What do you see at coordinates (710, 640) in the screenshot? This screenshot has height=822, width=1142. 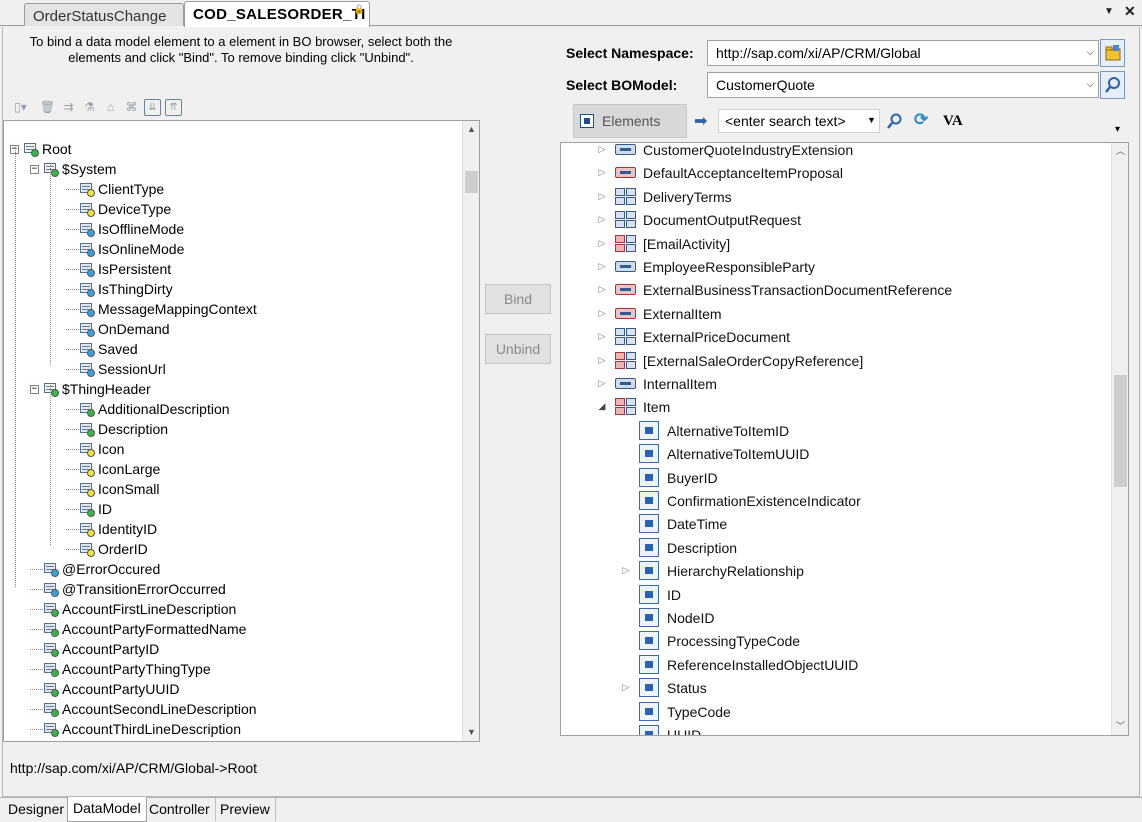 I see `bo-attribute: ProcessingTypeCode` at bounding box center [710, 640].